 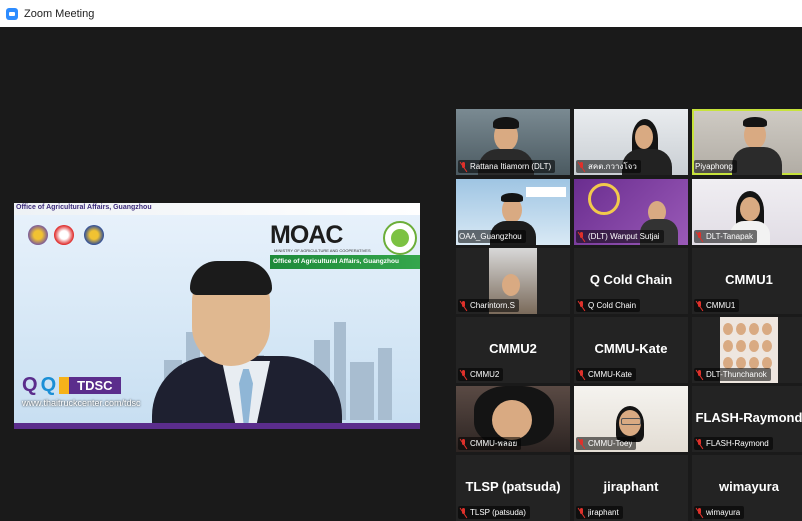 I want to click on moac-logo-icon, so click(x=400, y=238).